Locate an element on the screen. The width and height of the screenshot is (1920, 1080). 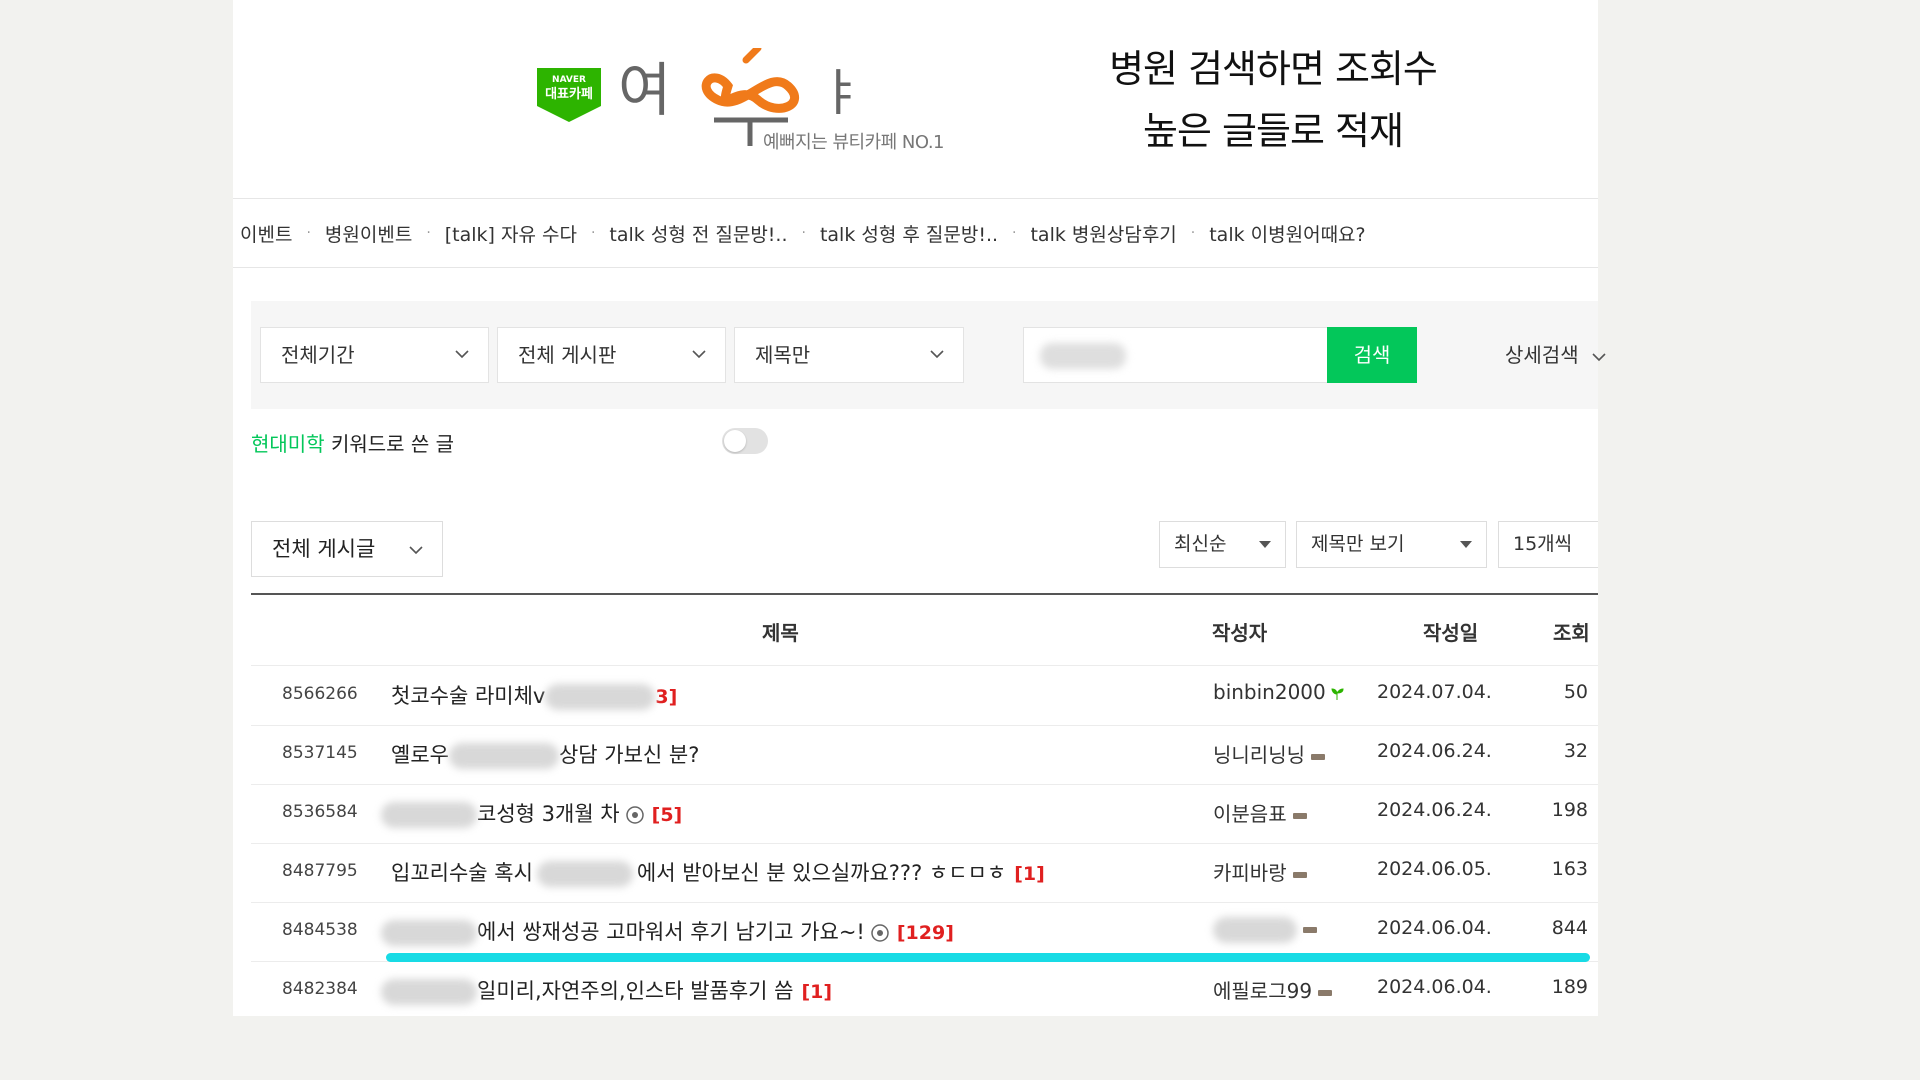
period-select: 전체기간 is located at coordinates (374, 355).